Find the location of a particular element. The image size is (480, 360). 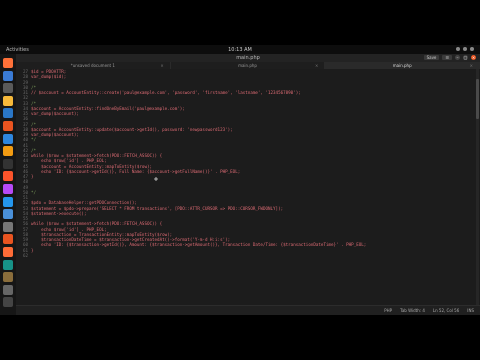

menu-button: ☰ is located at coordinates (447, 57).